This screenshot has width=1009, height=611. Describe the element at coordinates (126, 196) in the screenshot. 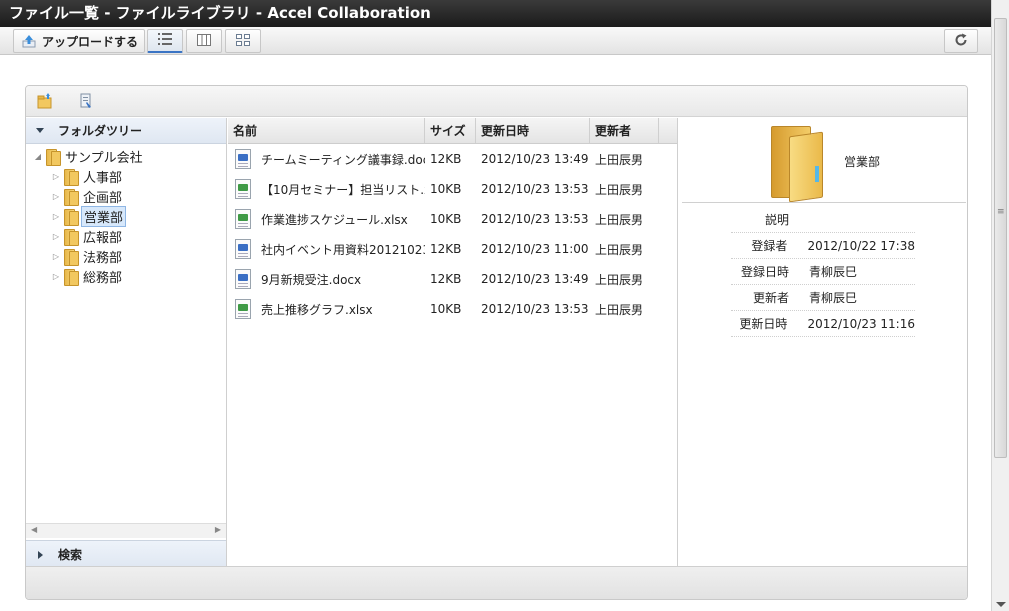

I see `tree-node-kikaku: ▷ 企画部` at that location.